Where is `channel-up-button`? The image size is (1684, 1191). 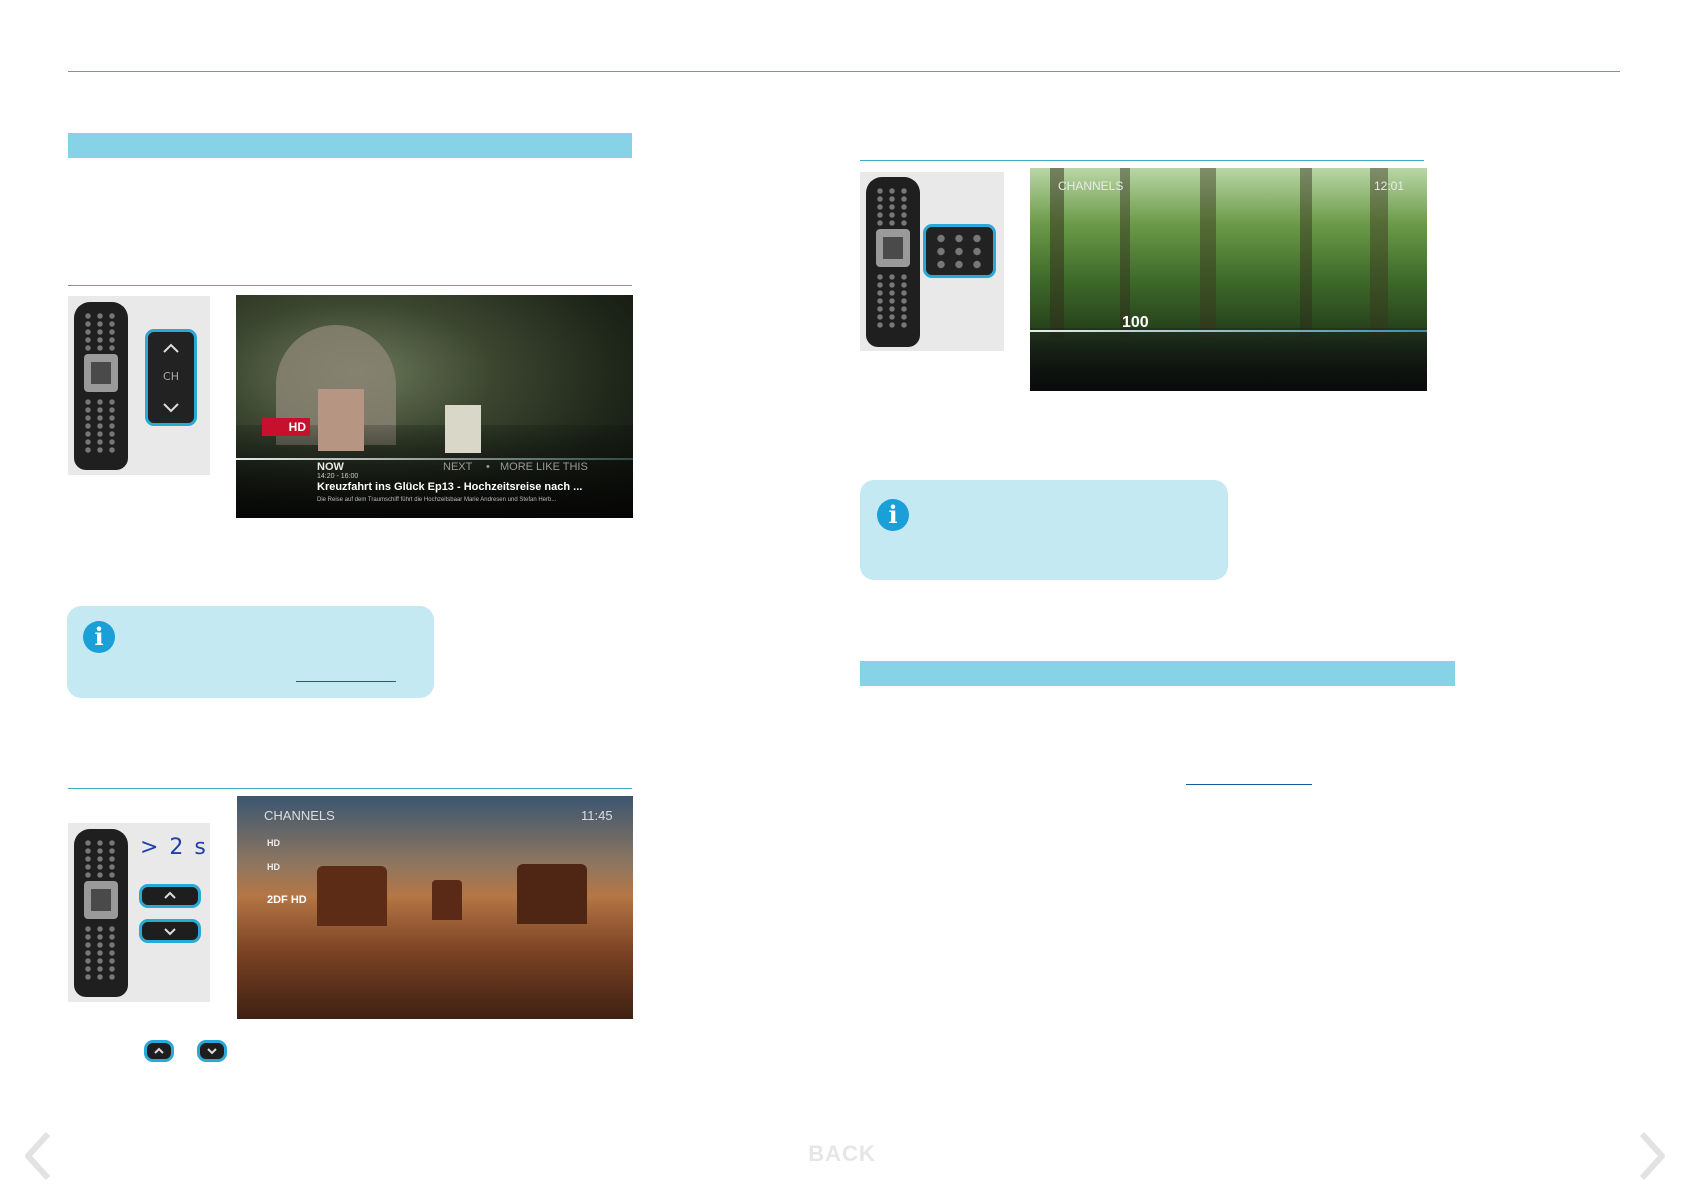 channel-up-button is located at coordinates (170, 896).